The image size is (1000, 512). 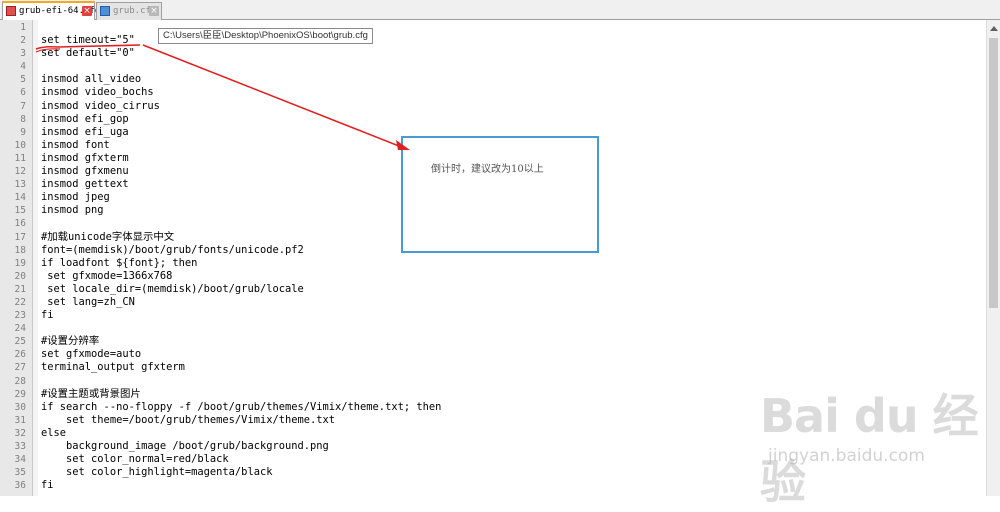 I want to click on line-number: 29, so click(x=20, y=394).